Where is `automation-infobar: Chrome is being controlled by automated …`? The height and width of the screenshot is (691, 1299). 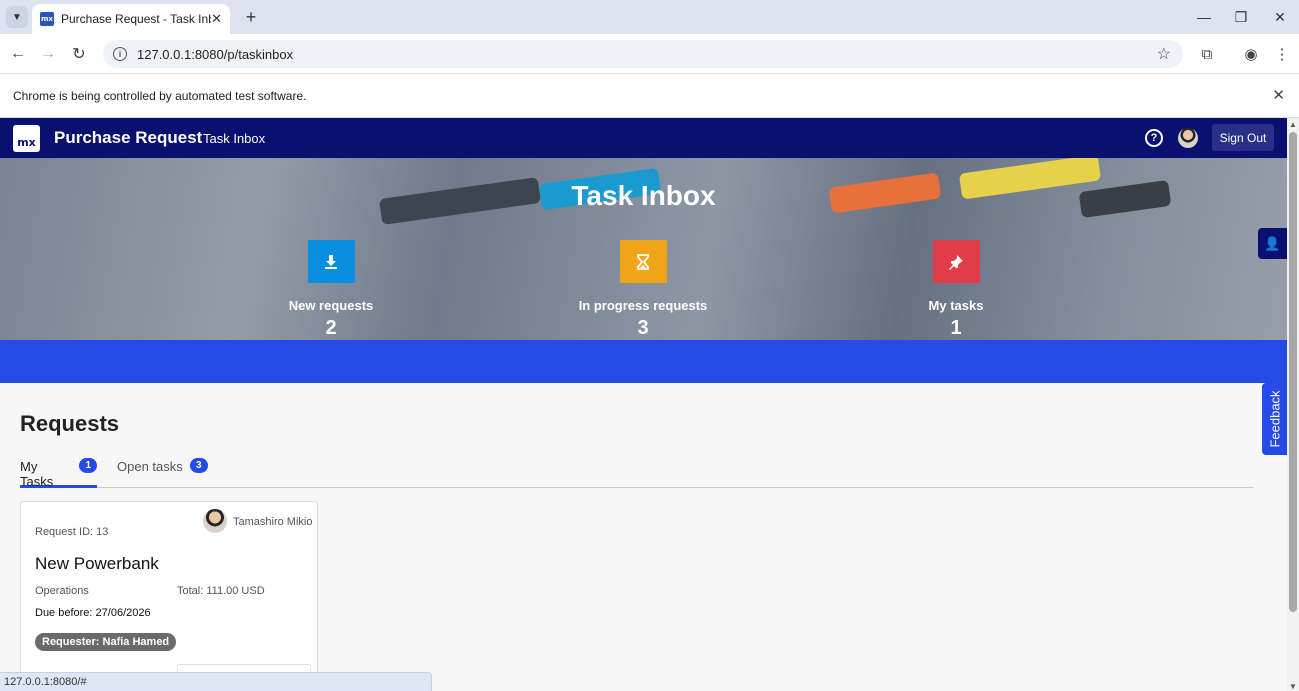 automation-infobar: Chrome is being controlled by automated … is located at coordinates (649, 96).